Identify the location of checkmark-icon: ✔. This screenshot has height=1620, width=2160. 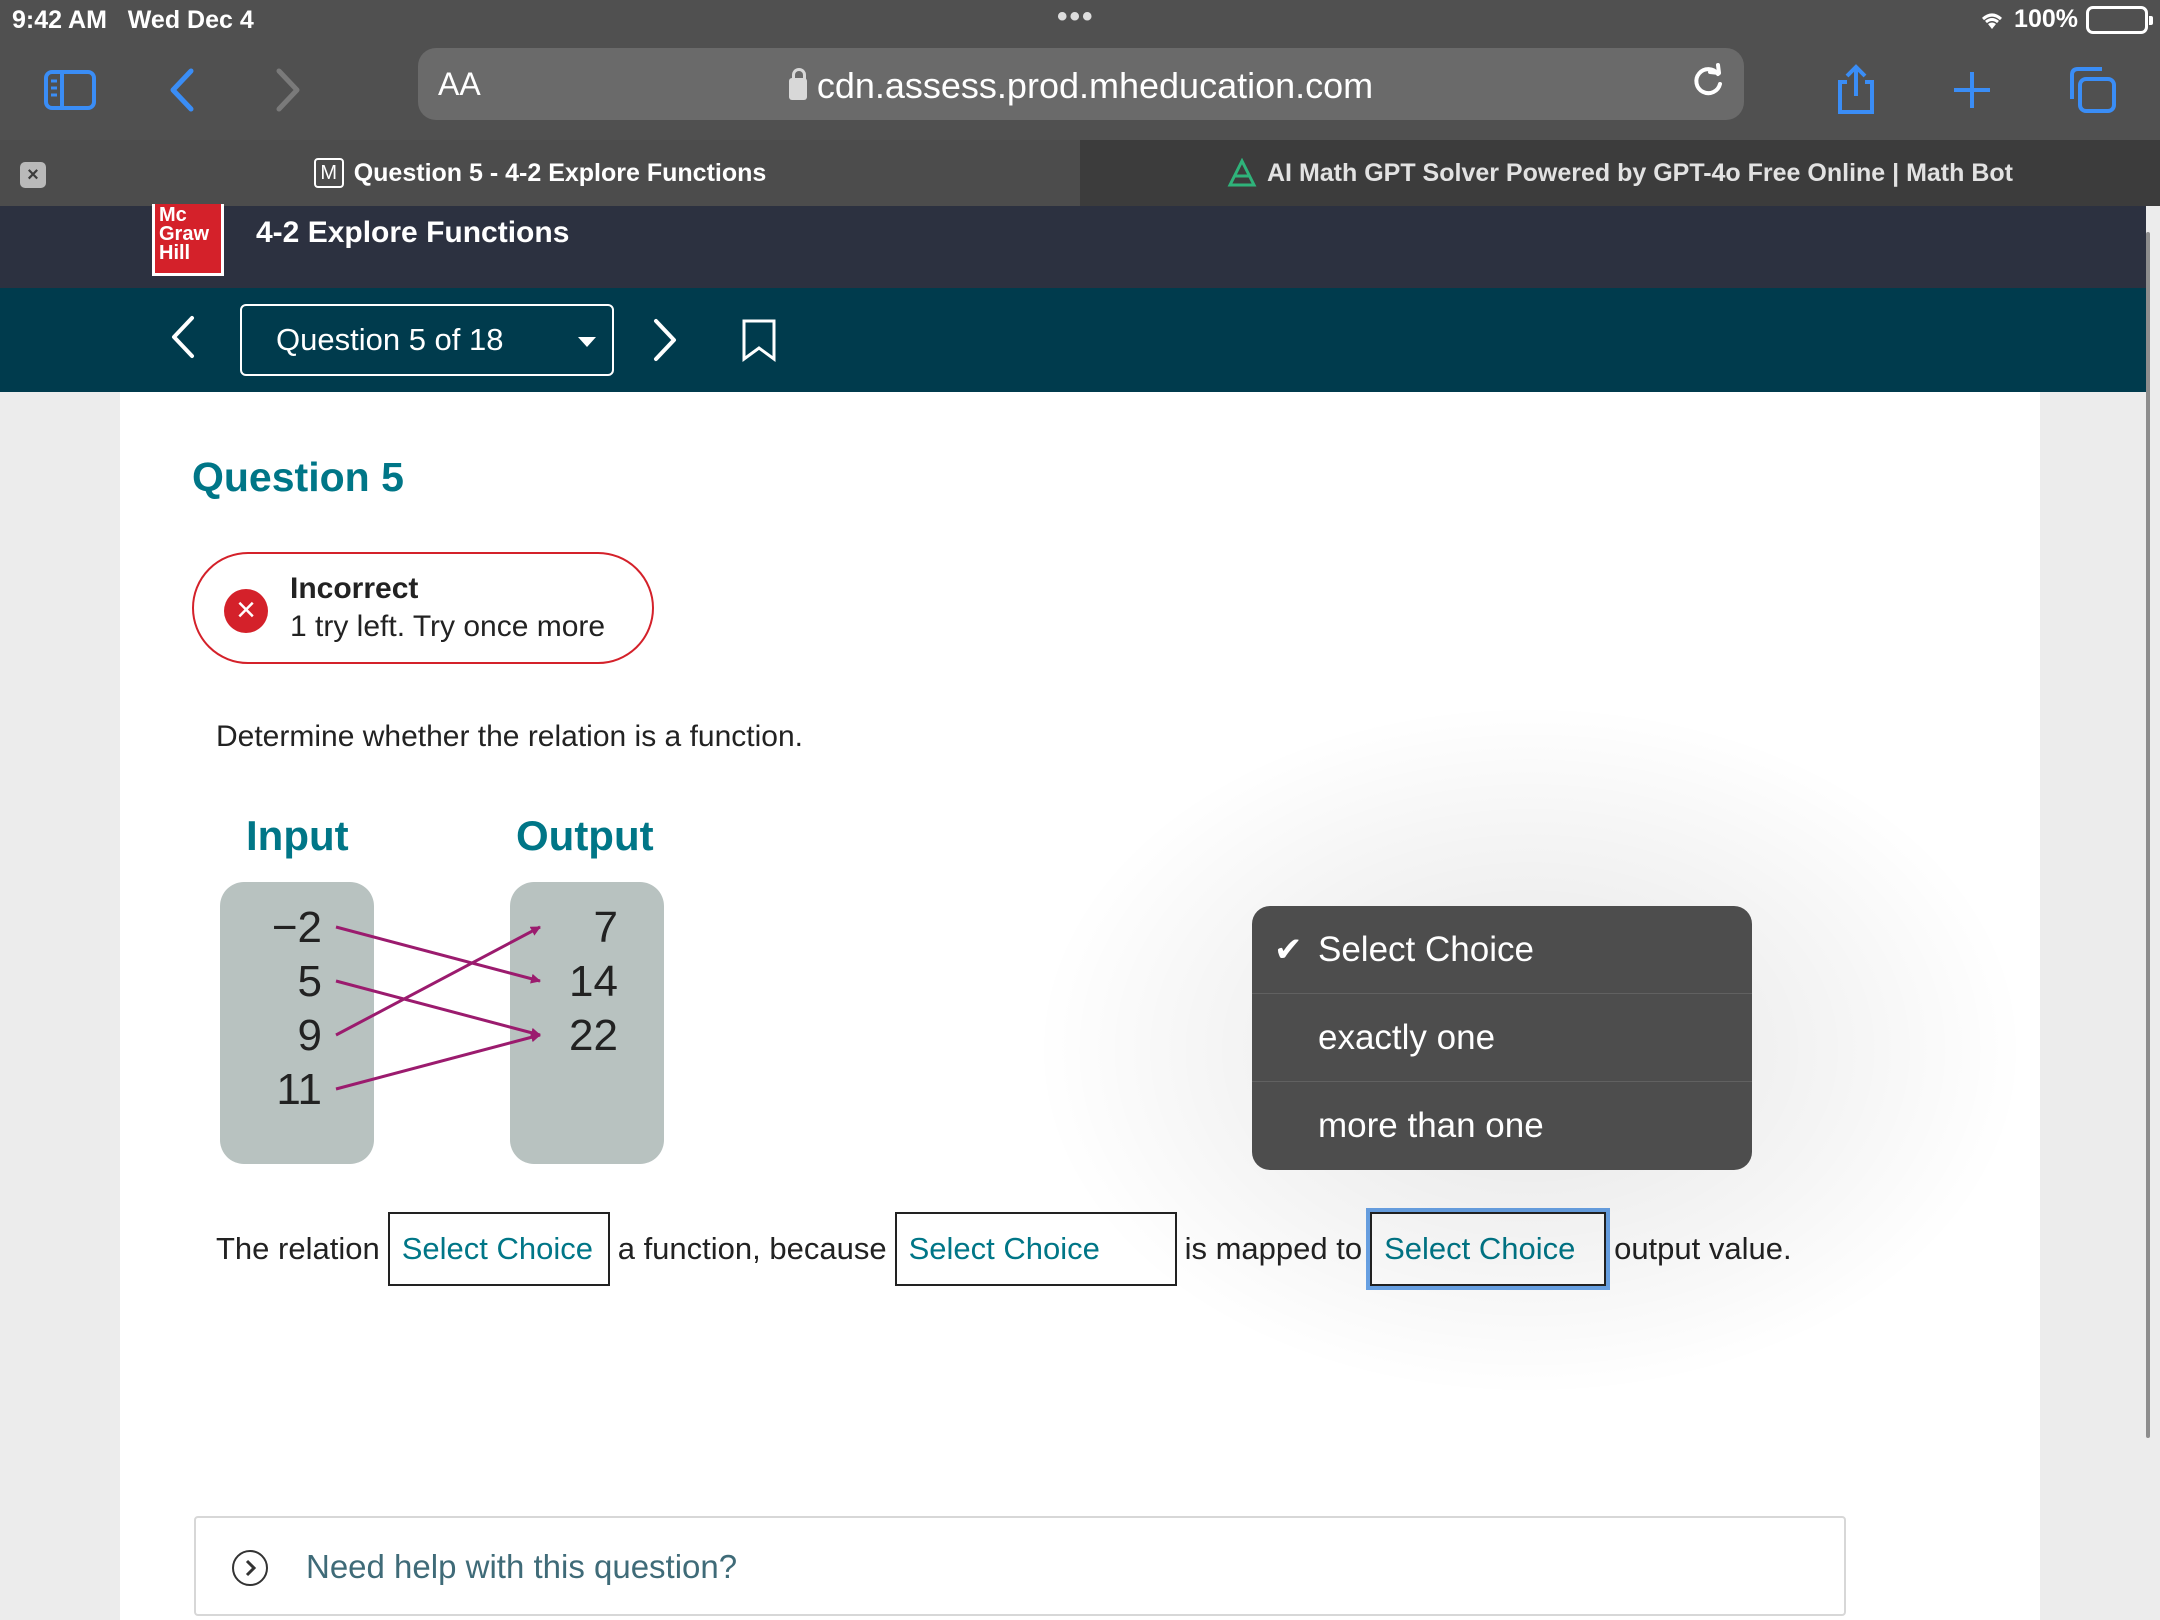
(1288, 950).